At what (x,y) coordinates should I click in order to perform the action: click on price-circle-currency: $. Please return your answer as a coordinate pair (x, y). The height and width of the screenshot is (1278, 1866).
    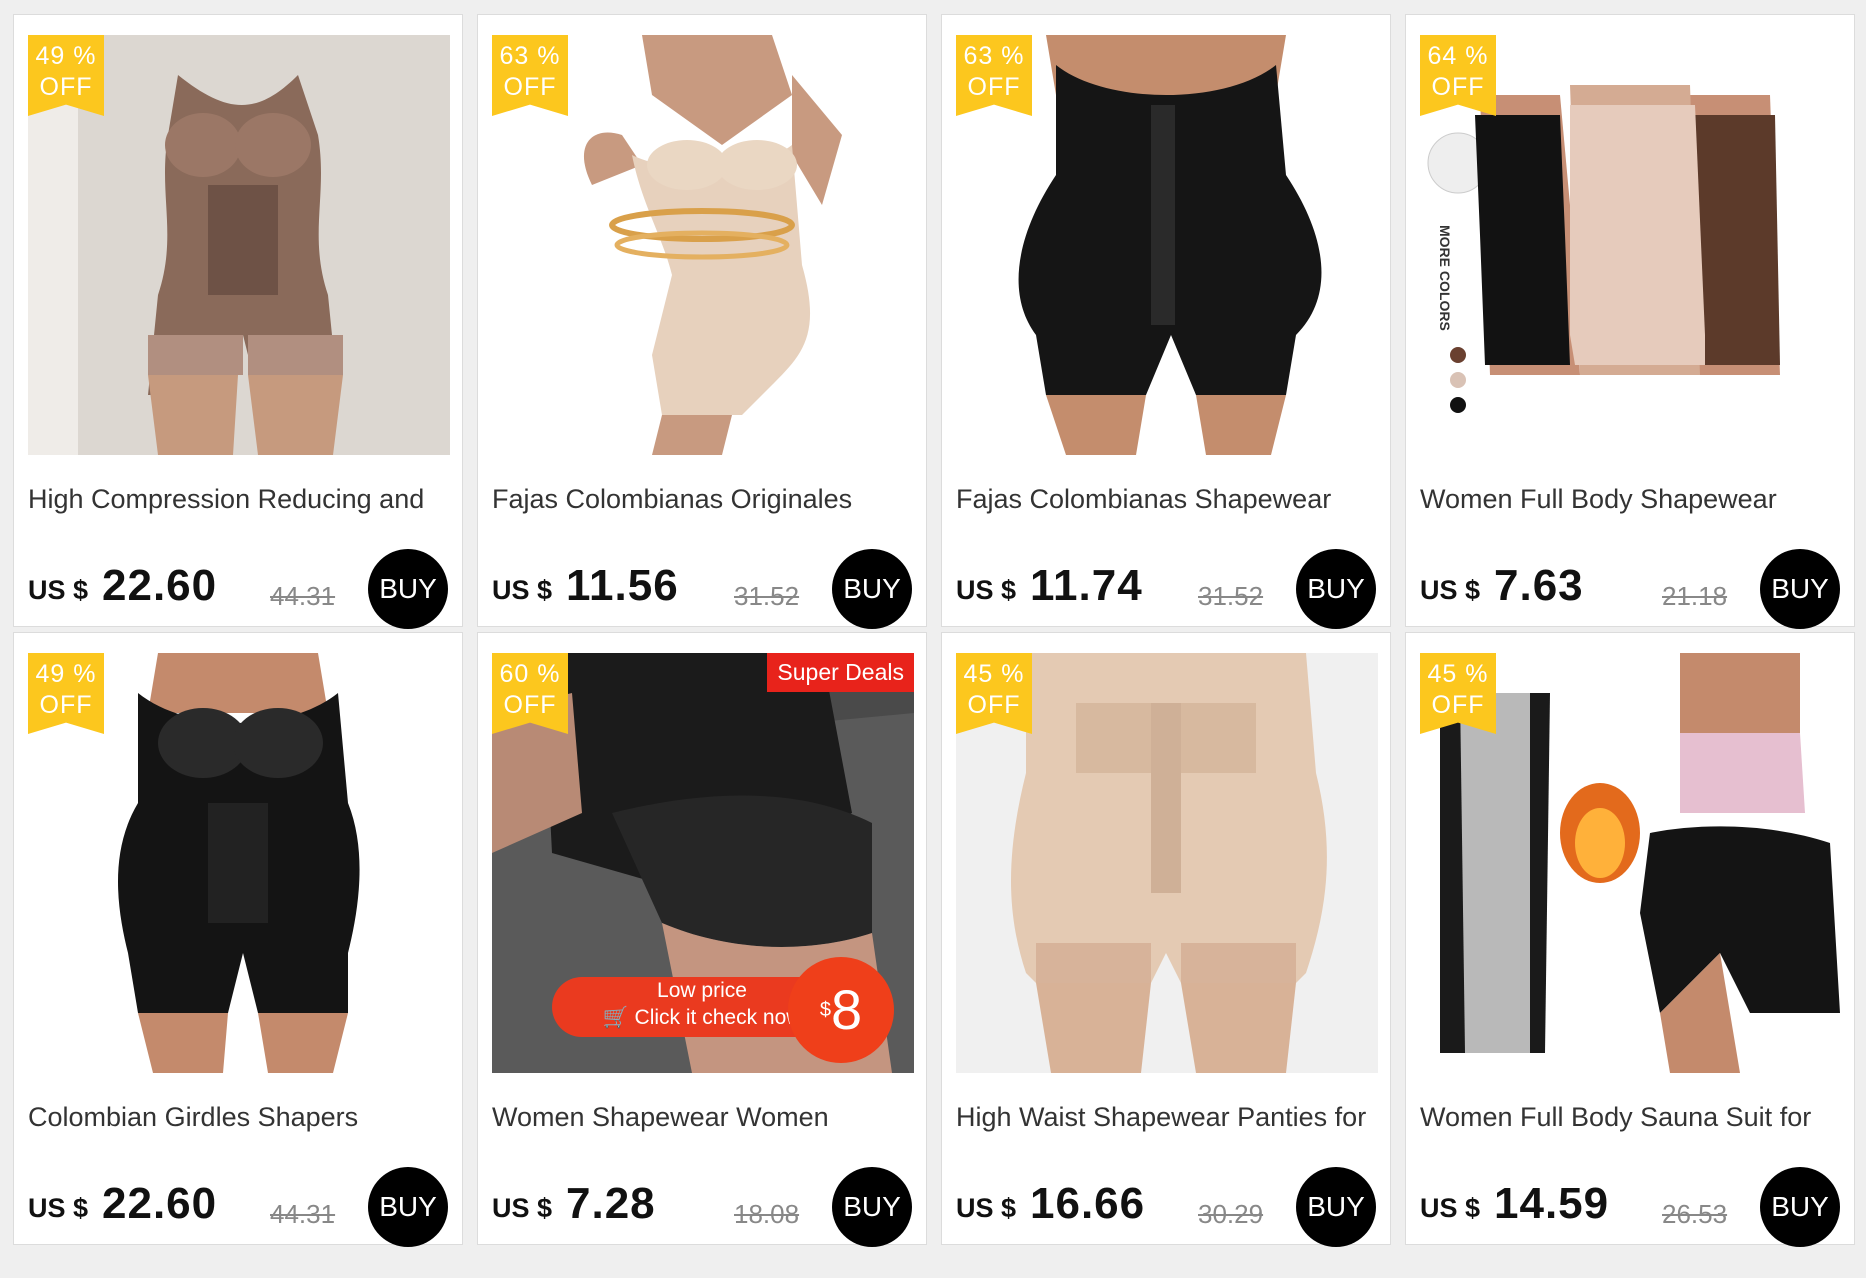
    Looking at the image, I should click on (825, 1010).